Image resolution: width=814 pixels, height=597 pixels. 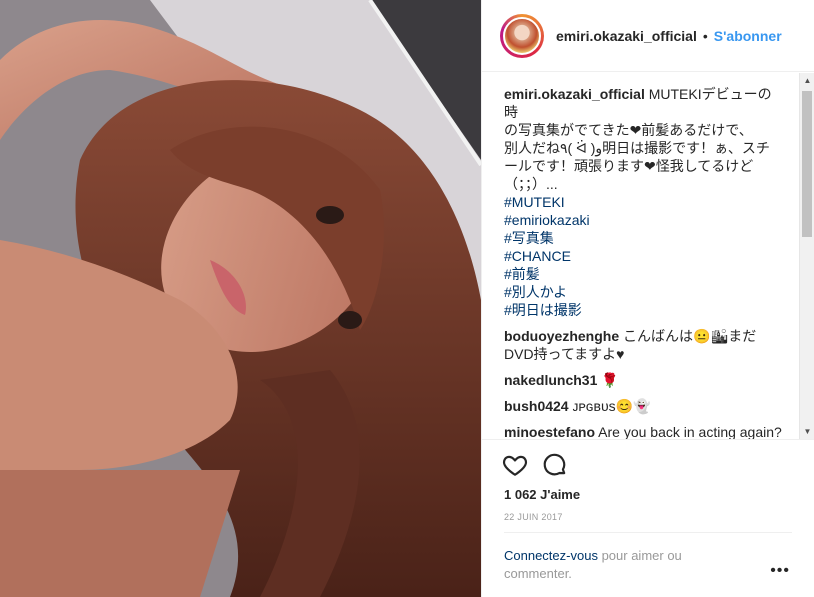 What do you see at coordinates (549, 431) in the screenshot?
I see `comment-username: minoestefano` at bounding box center [549, 431].